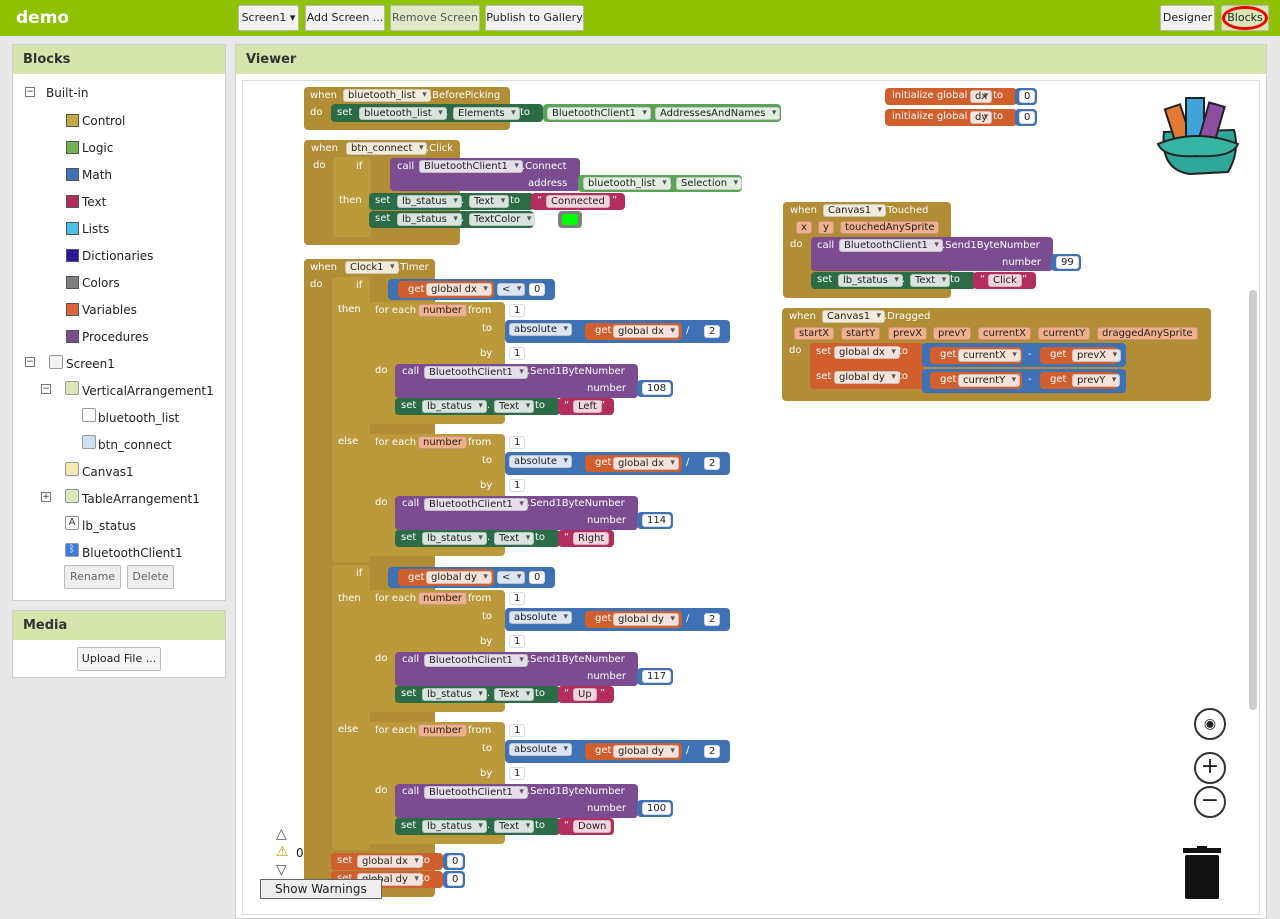 The height and width of the screenshot is (919, 1280). I want to click on number-field: 99, so click(1067, 262).